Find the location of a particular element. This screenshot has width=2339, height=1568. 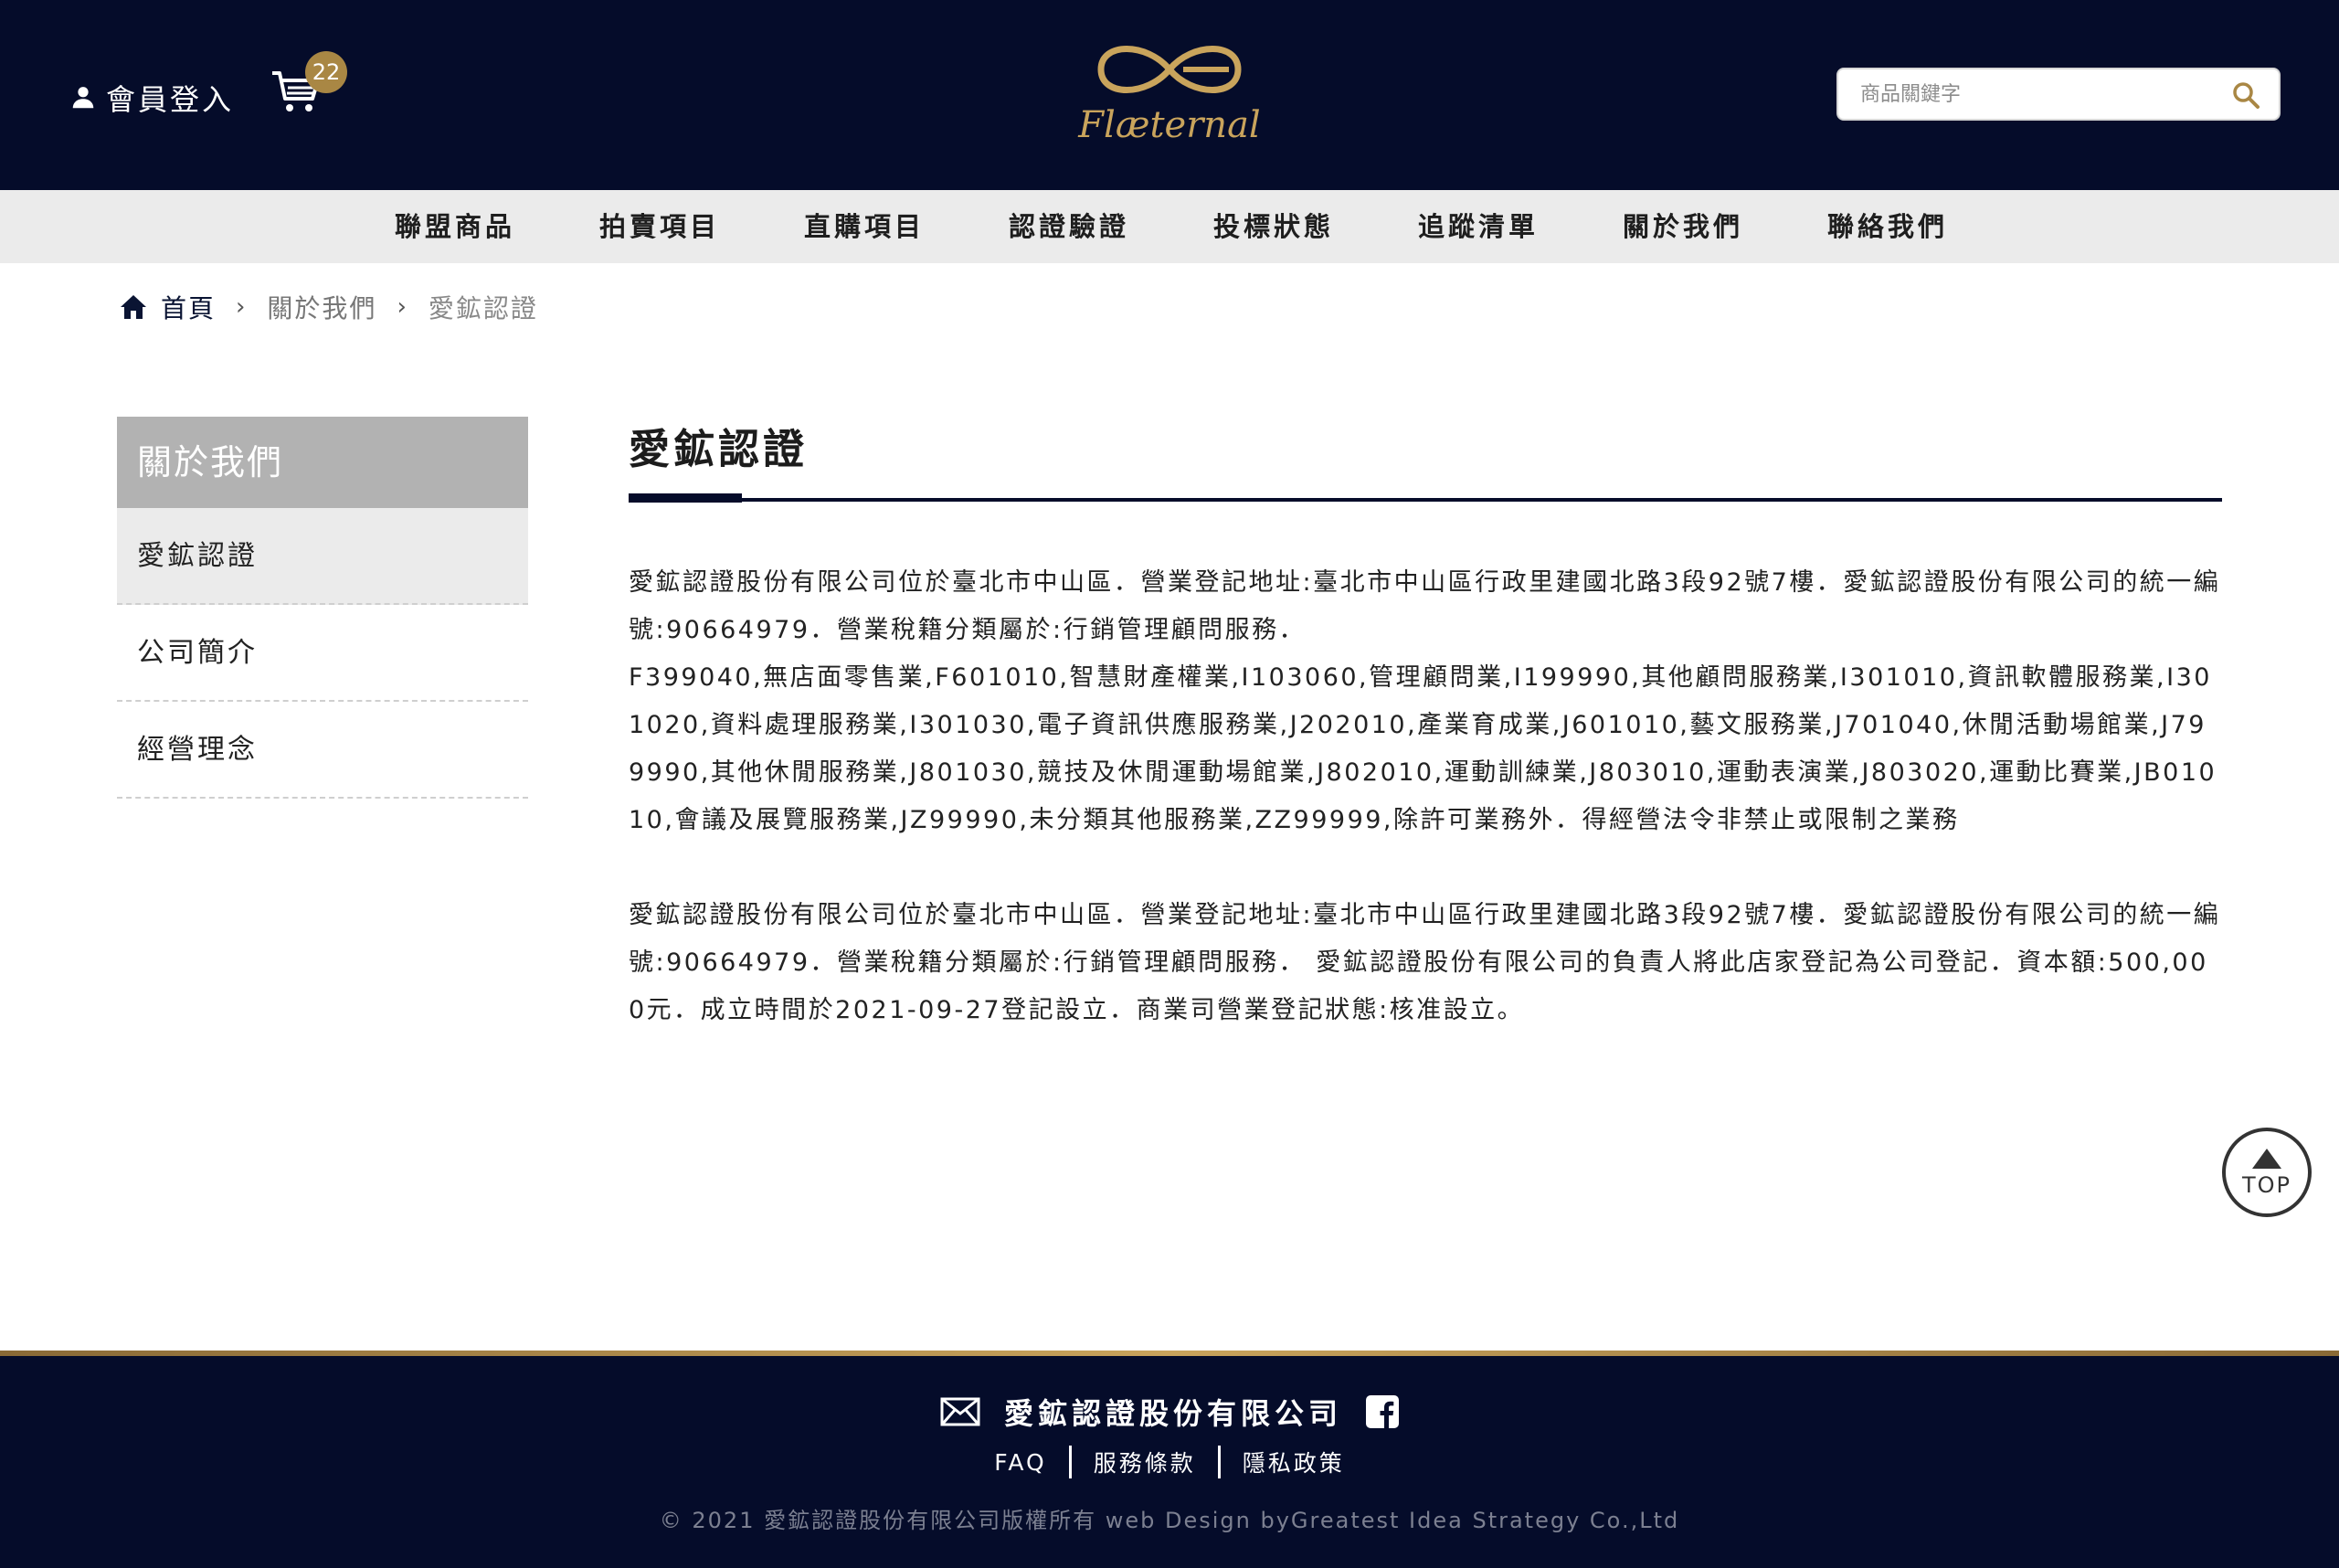

facebook-icon is located at coordinates (1382, 1412).